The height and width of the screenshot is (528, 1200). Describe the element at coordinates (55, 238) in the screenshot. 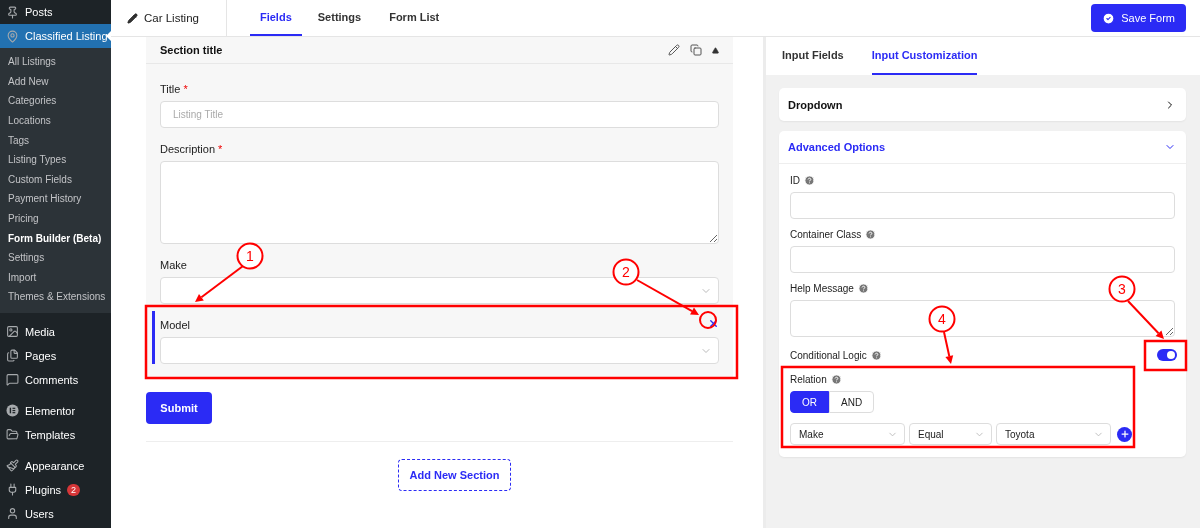

I see `submenu-item: Form Builder (Beta)` at that location.